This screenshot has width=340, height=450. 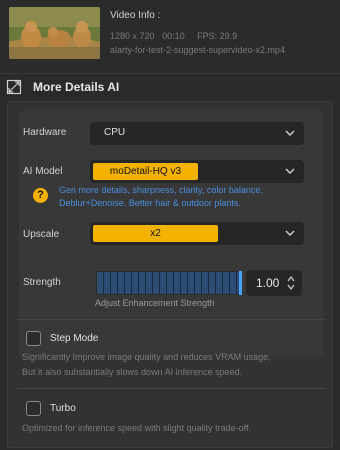 I want to click on section-title: More Details AI, so click(x=76, y=87).